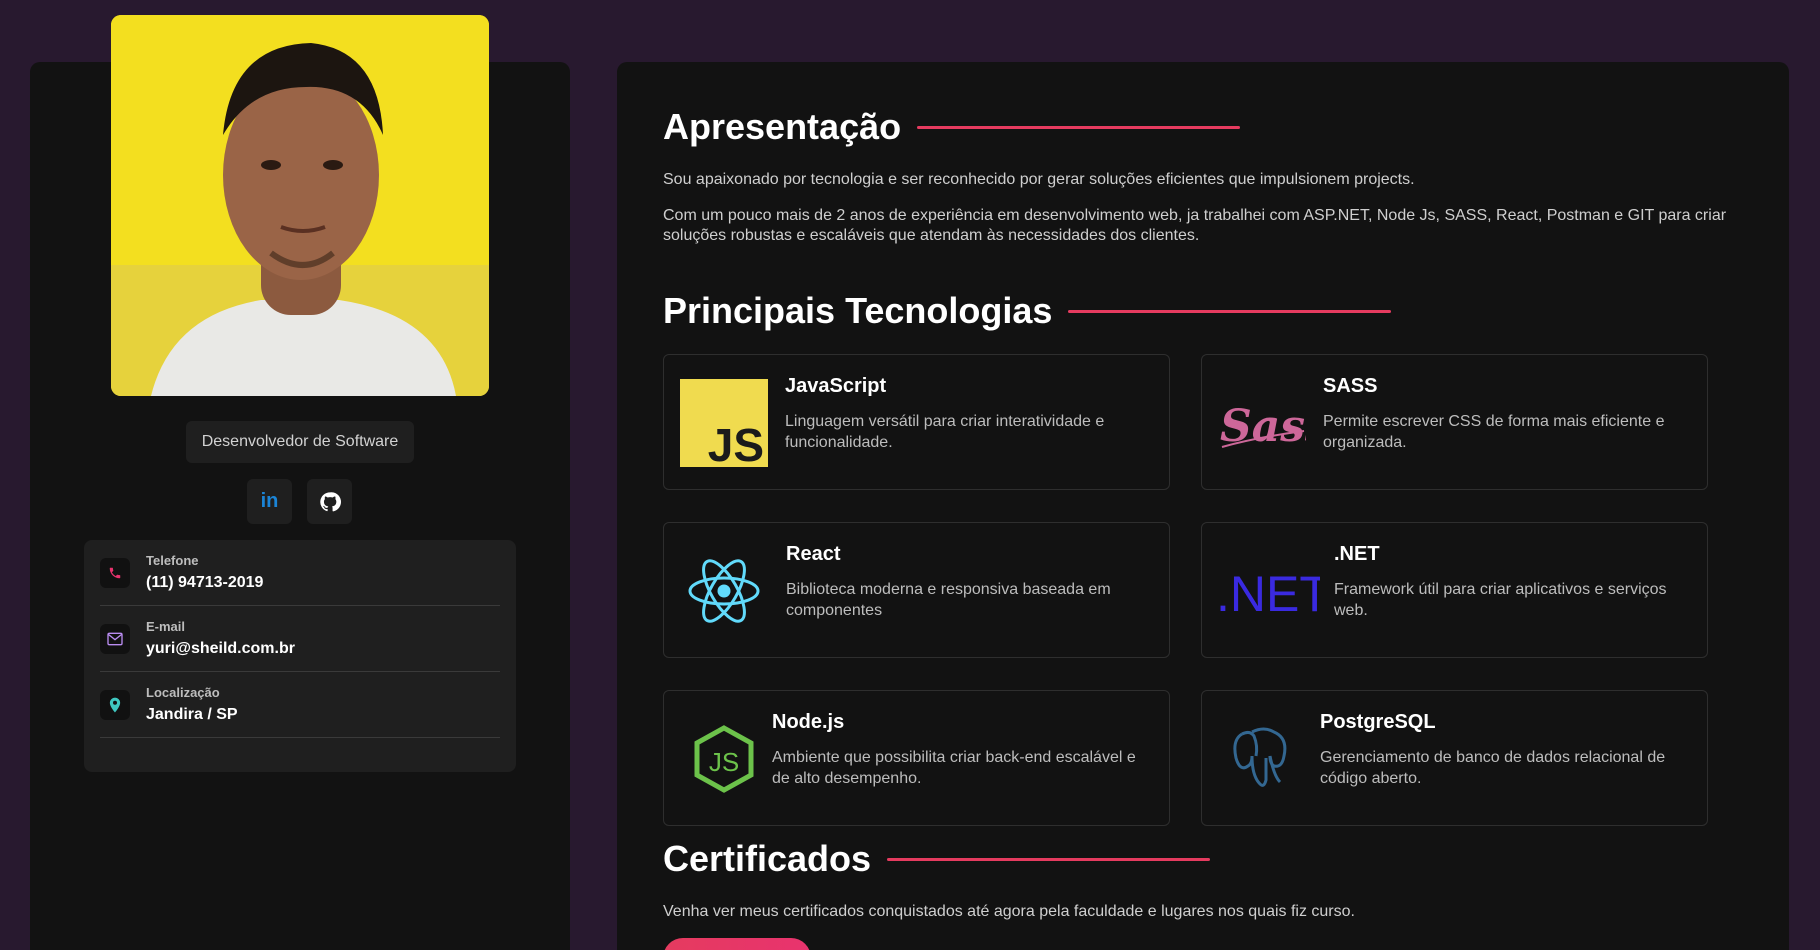 This screenshot has height=950, width=1820. What do you see at coordinates (1378, 722) in the screenshot?
I see `card-title: PostgreSQL` at bounding box center [1378, 722].